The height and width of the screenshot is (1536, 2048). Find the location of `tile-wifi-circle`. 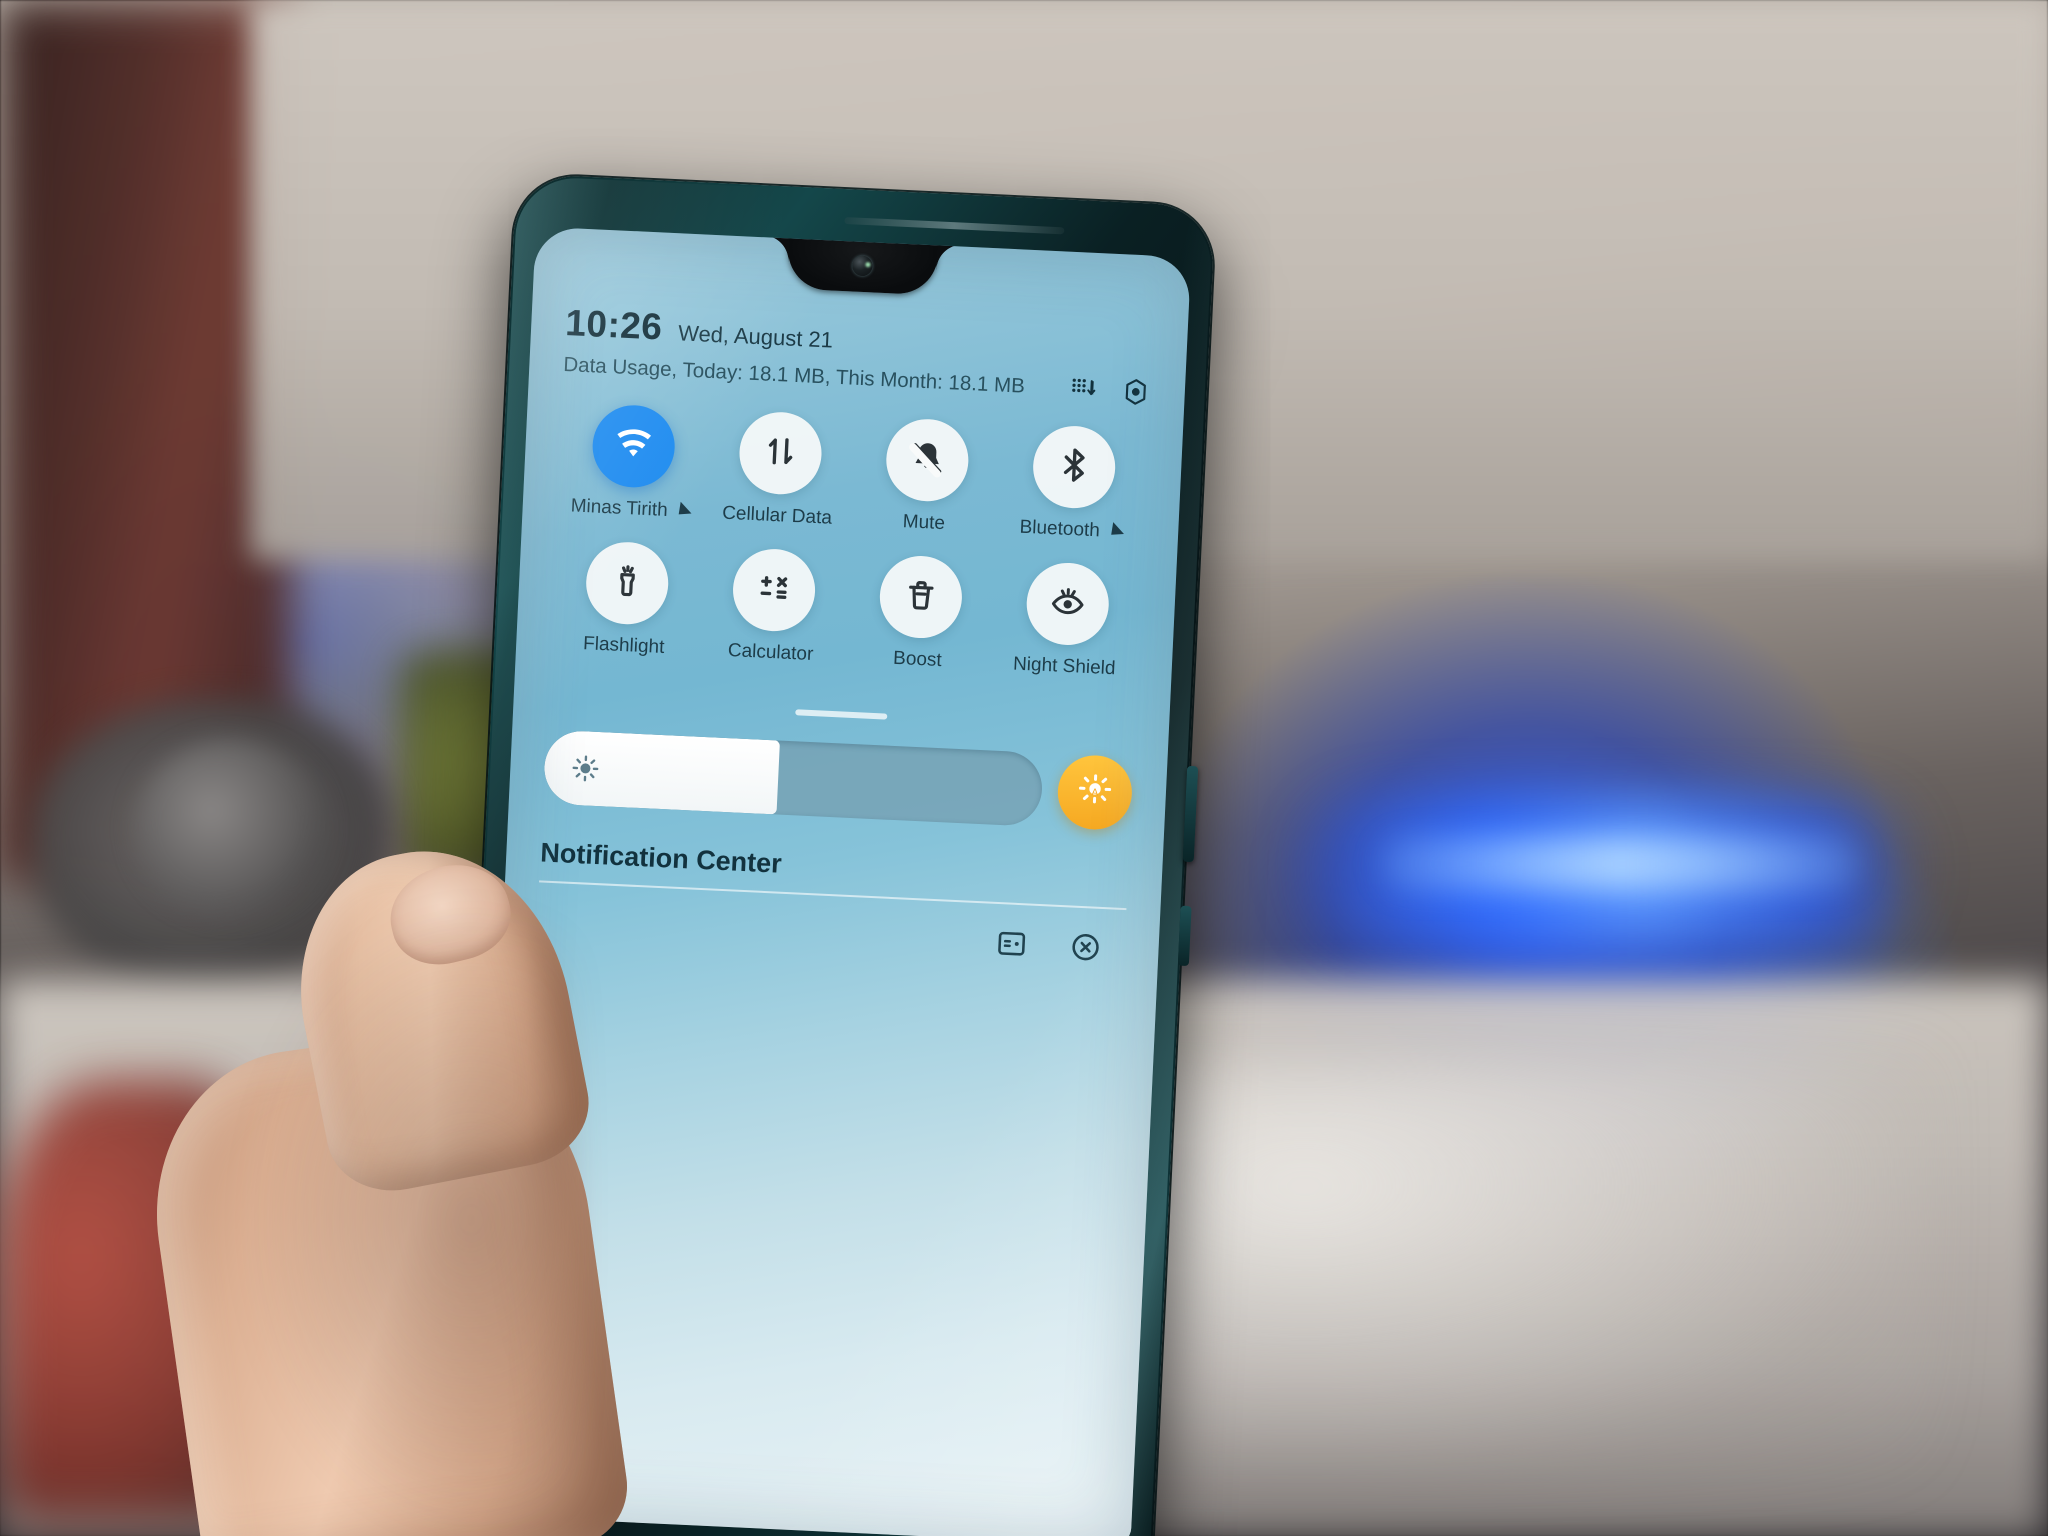

tile-wifi-circle is located at coordinates (633, 446).